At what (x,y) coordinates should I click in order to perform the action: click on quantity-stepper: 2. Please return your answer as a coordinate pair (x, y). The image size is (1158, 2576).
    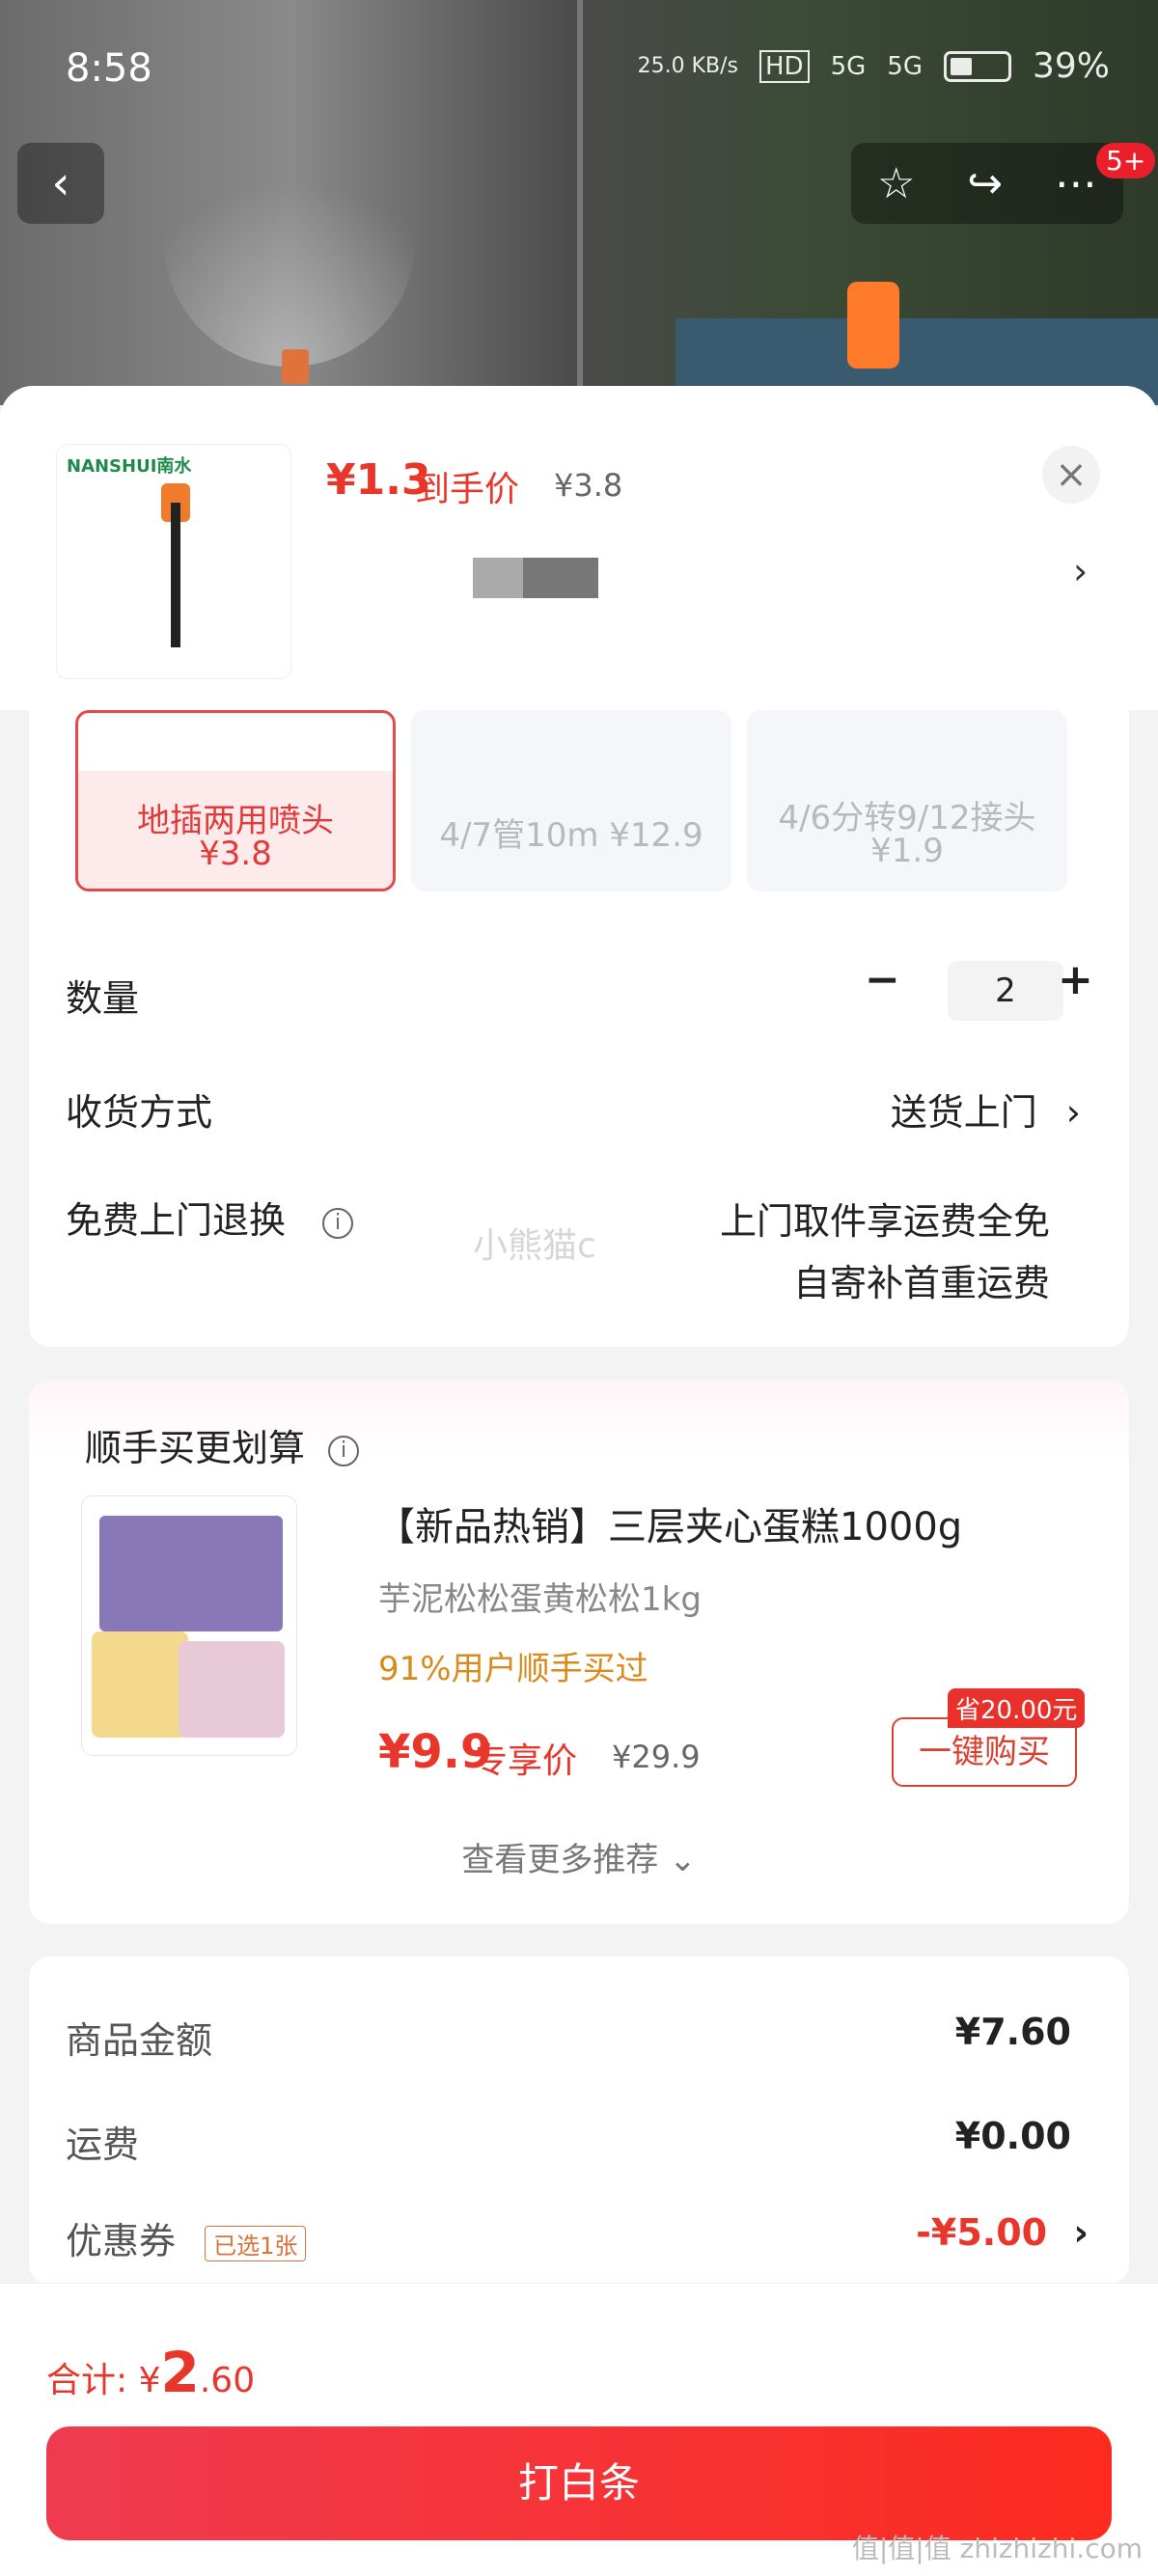
    Looking at the image, I should click on (1005, 991).